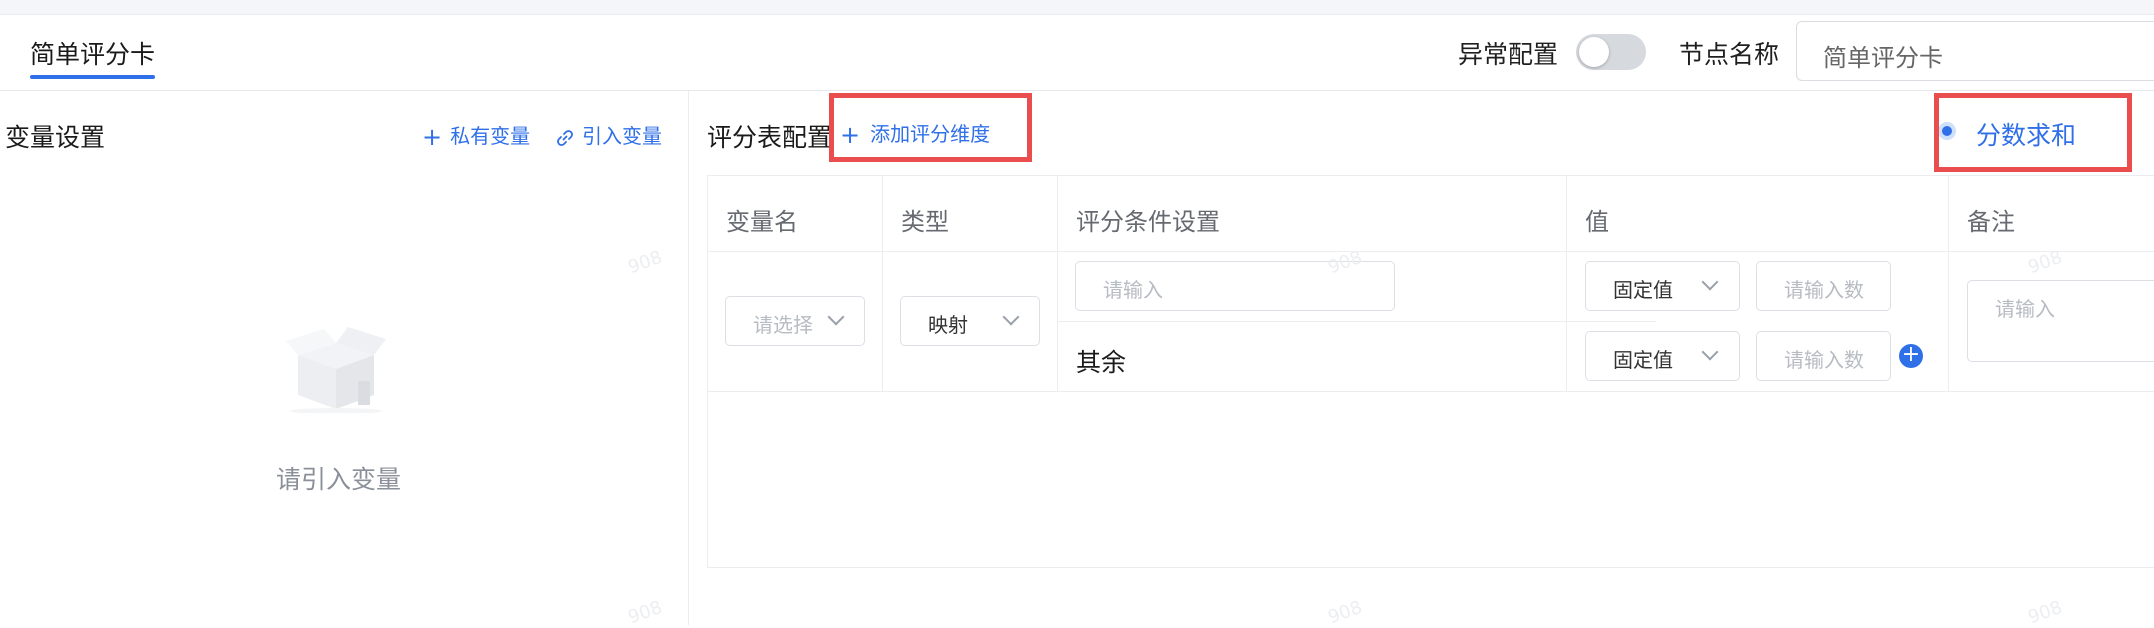 The image size is (2154, 628). I want to click on variable-select-placeholder: 请选择, so click(783, 325).